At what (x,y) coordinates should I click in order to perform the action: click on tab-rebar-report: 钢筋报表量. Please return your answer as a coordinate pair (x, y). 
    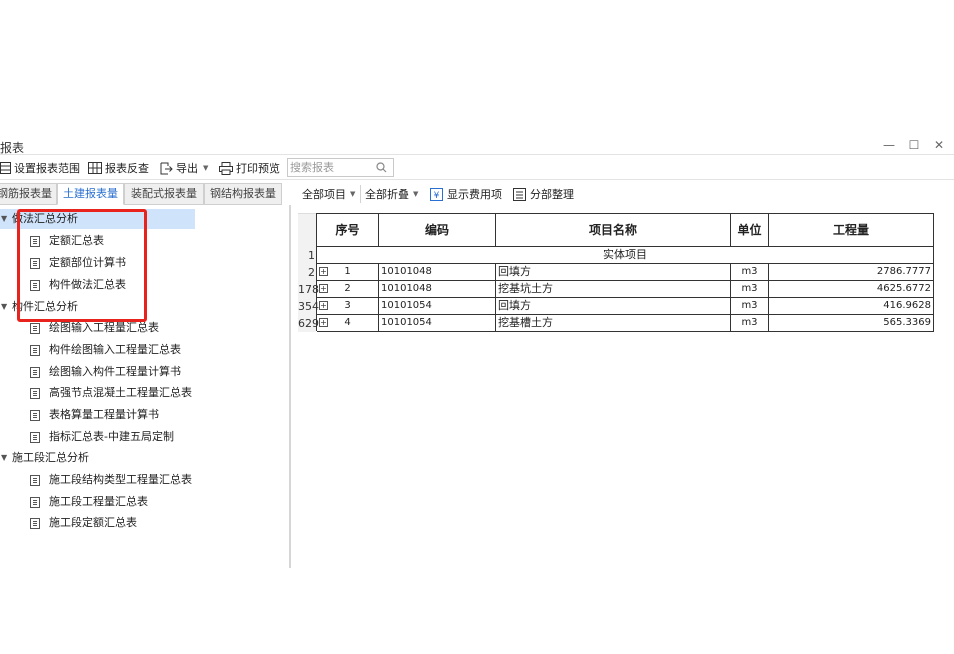
    Looking at the image, I should click on (28, 194).